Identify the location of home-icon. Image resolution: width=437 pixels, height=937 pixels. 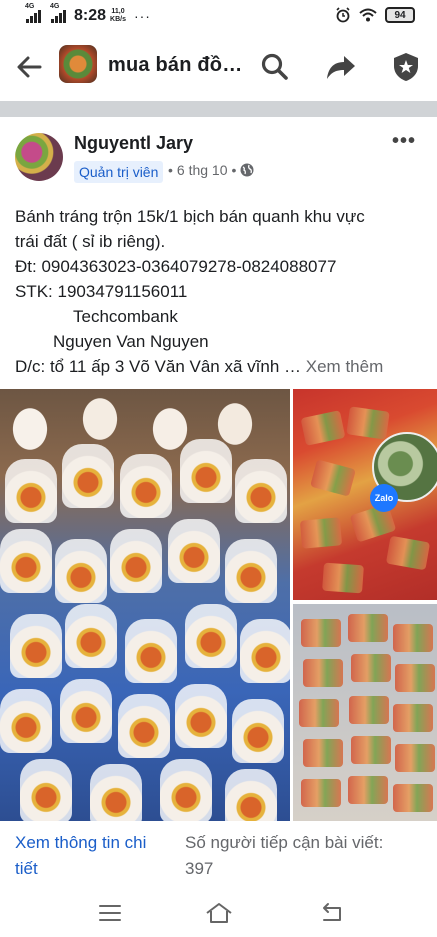
(219, 913).